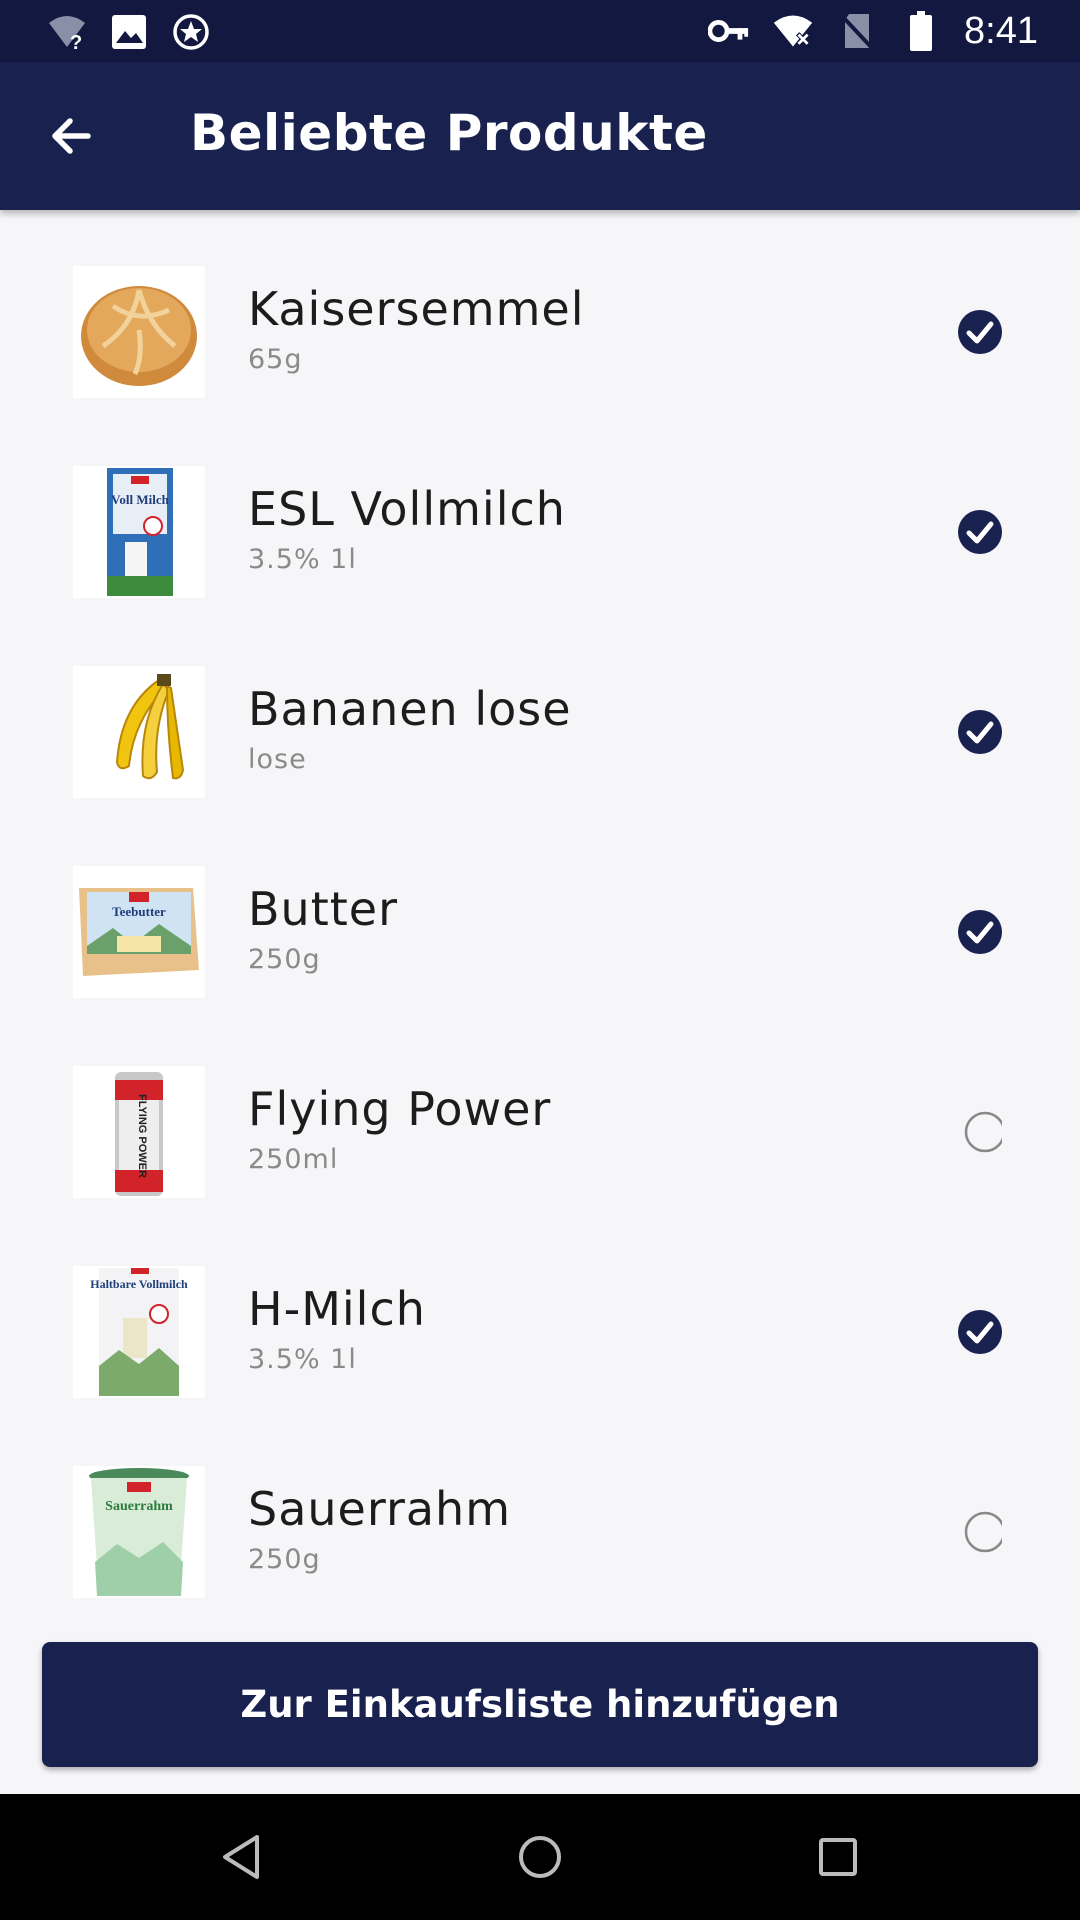 The height and width of the screenshot is (1920, 1080). Describe the element at coordinates (410, 709) in the screenshot. I see `product-name: Bananen lose` at that location.